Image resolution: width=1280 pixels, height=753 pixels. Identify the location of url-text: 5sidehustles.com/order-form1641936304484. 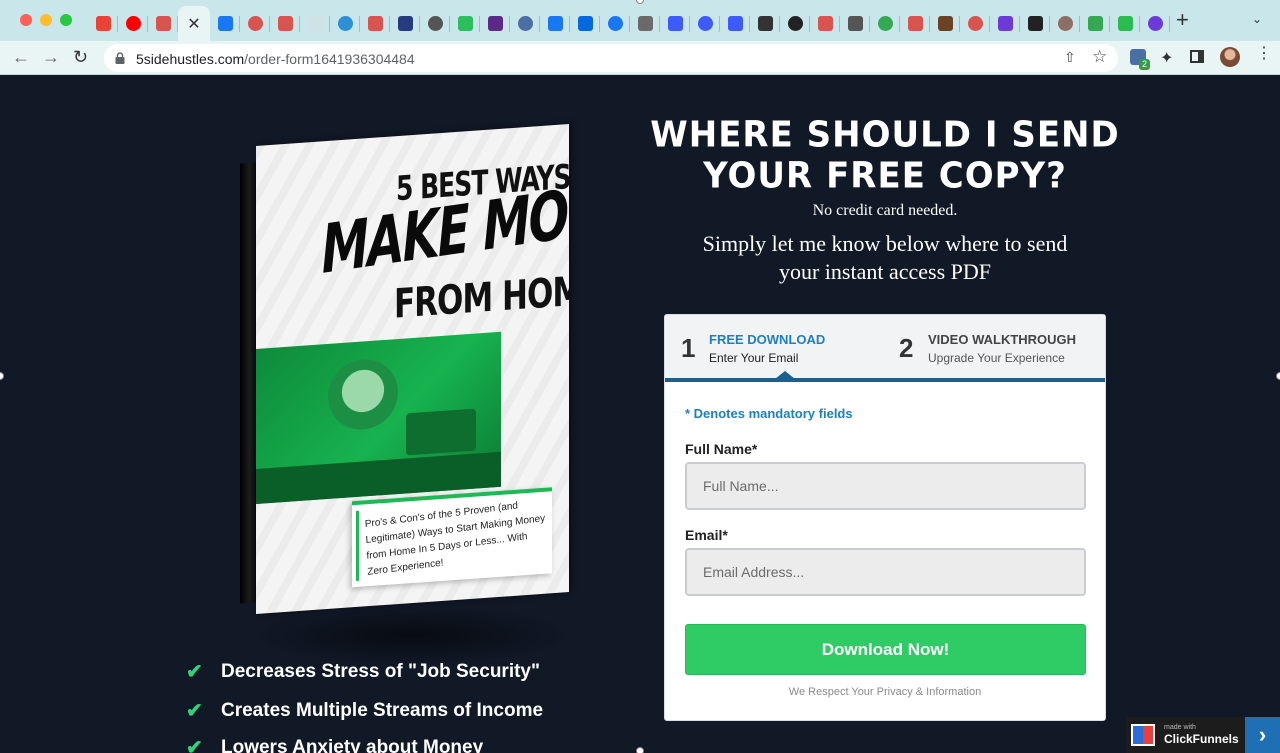
(275, 59).